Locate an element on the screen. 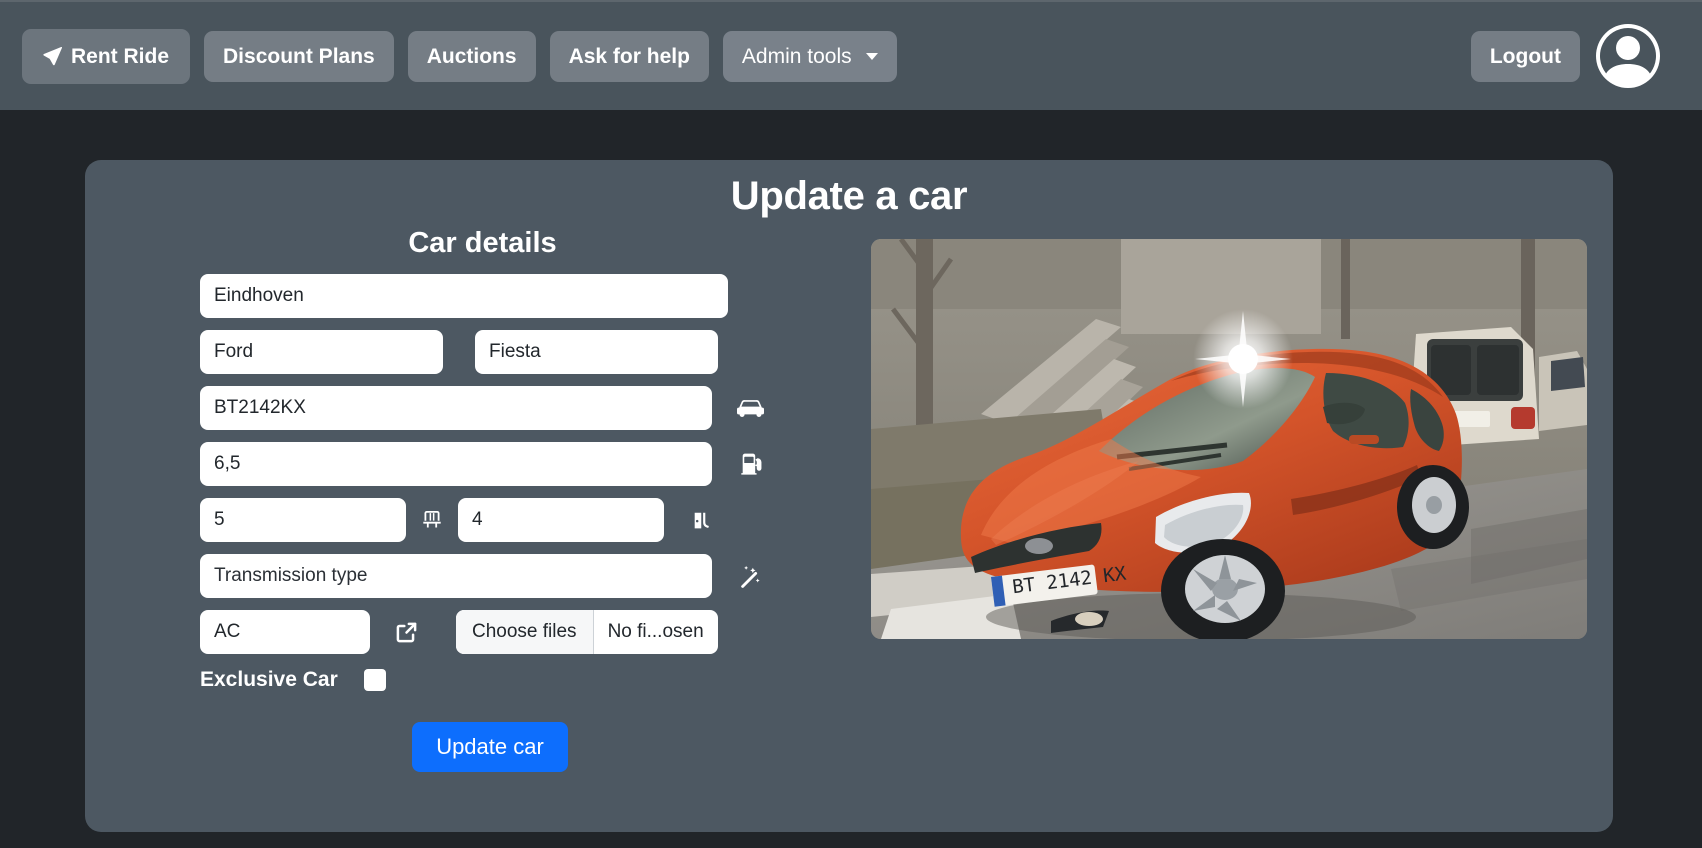 Image resolution: width=1702 pixels, height=848 pixels. transmission-row is located at coordinates (532, 576).